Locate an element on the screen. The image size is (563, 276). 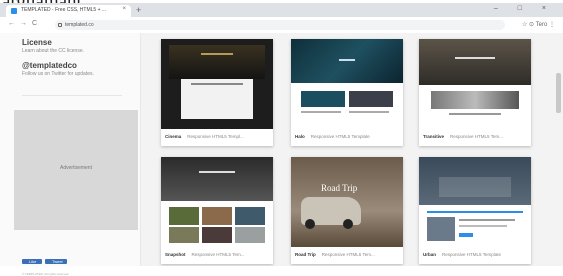
browser-toolbar: ← → C templated.co ☆ ⊙ Tero ⋮ is located at coordinates (281, 25).